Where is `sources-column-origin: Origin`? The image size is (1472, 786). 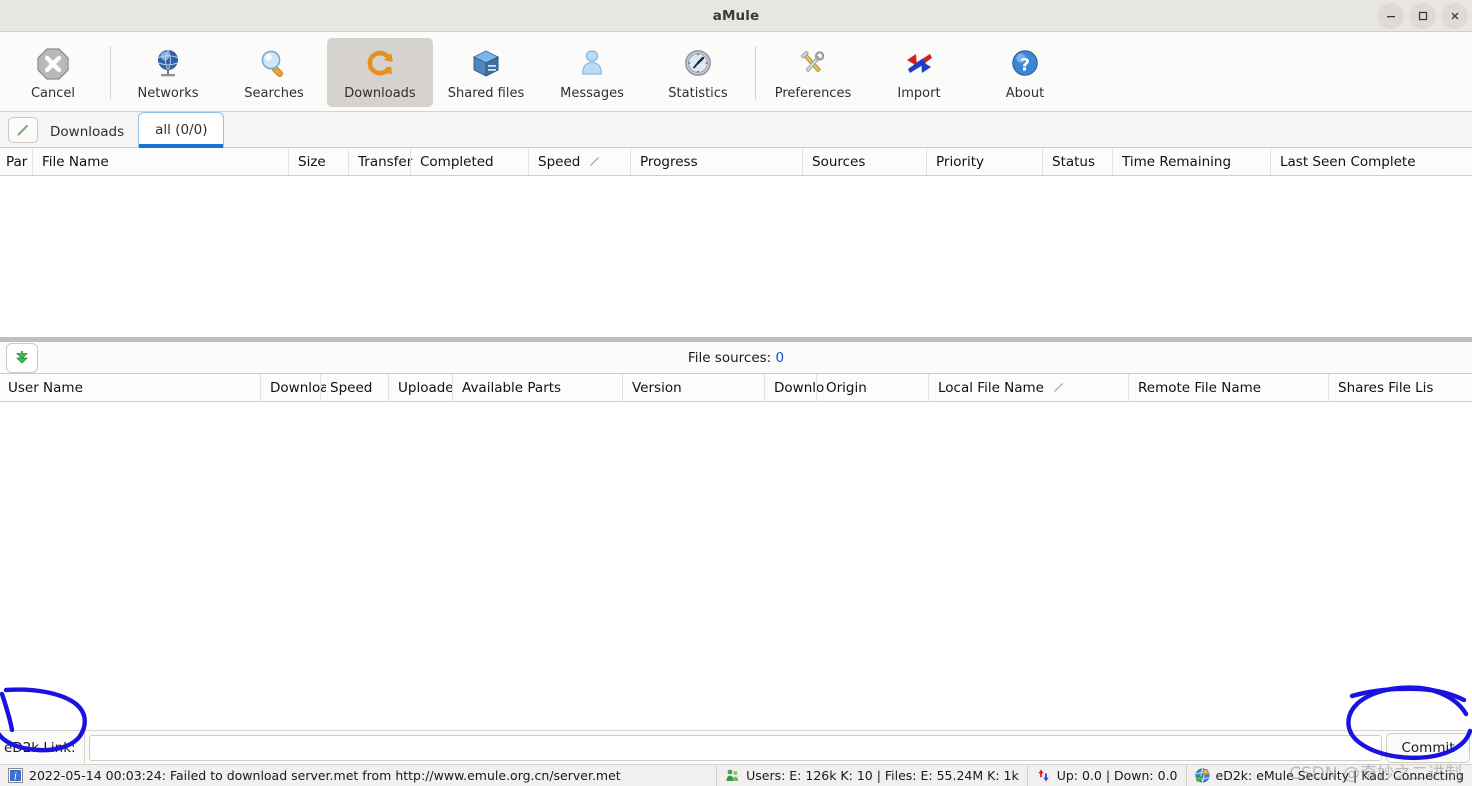 sources-column-origin: Origin is located at coordinates (880, 387).